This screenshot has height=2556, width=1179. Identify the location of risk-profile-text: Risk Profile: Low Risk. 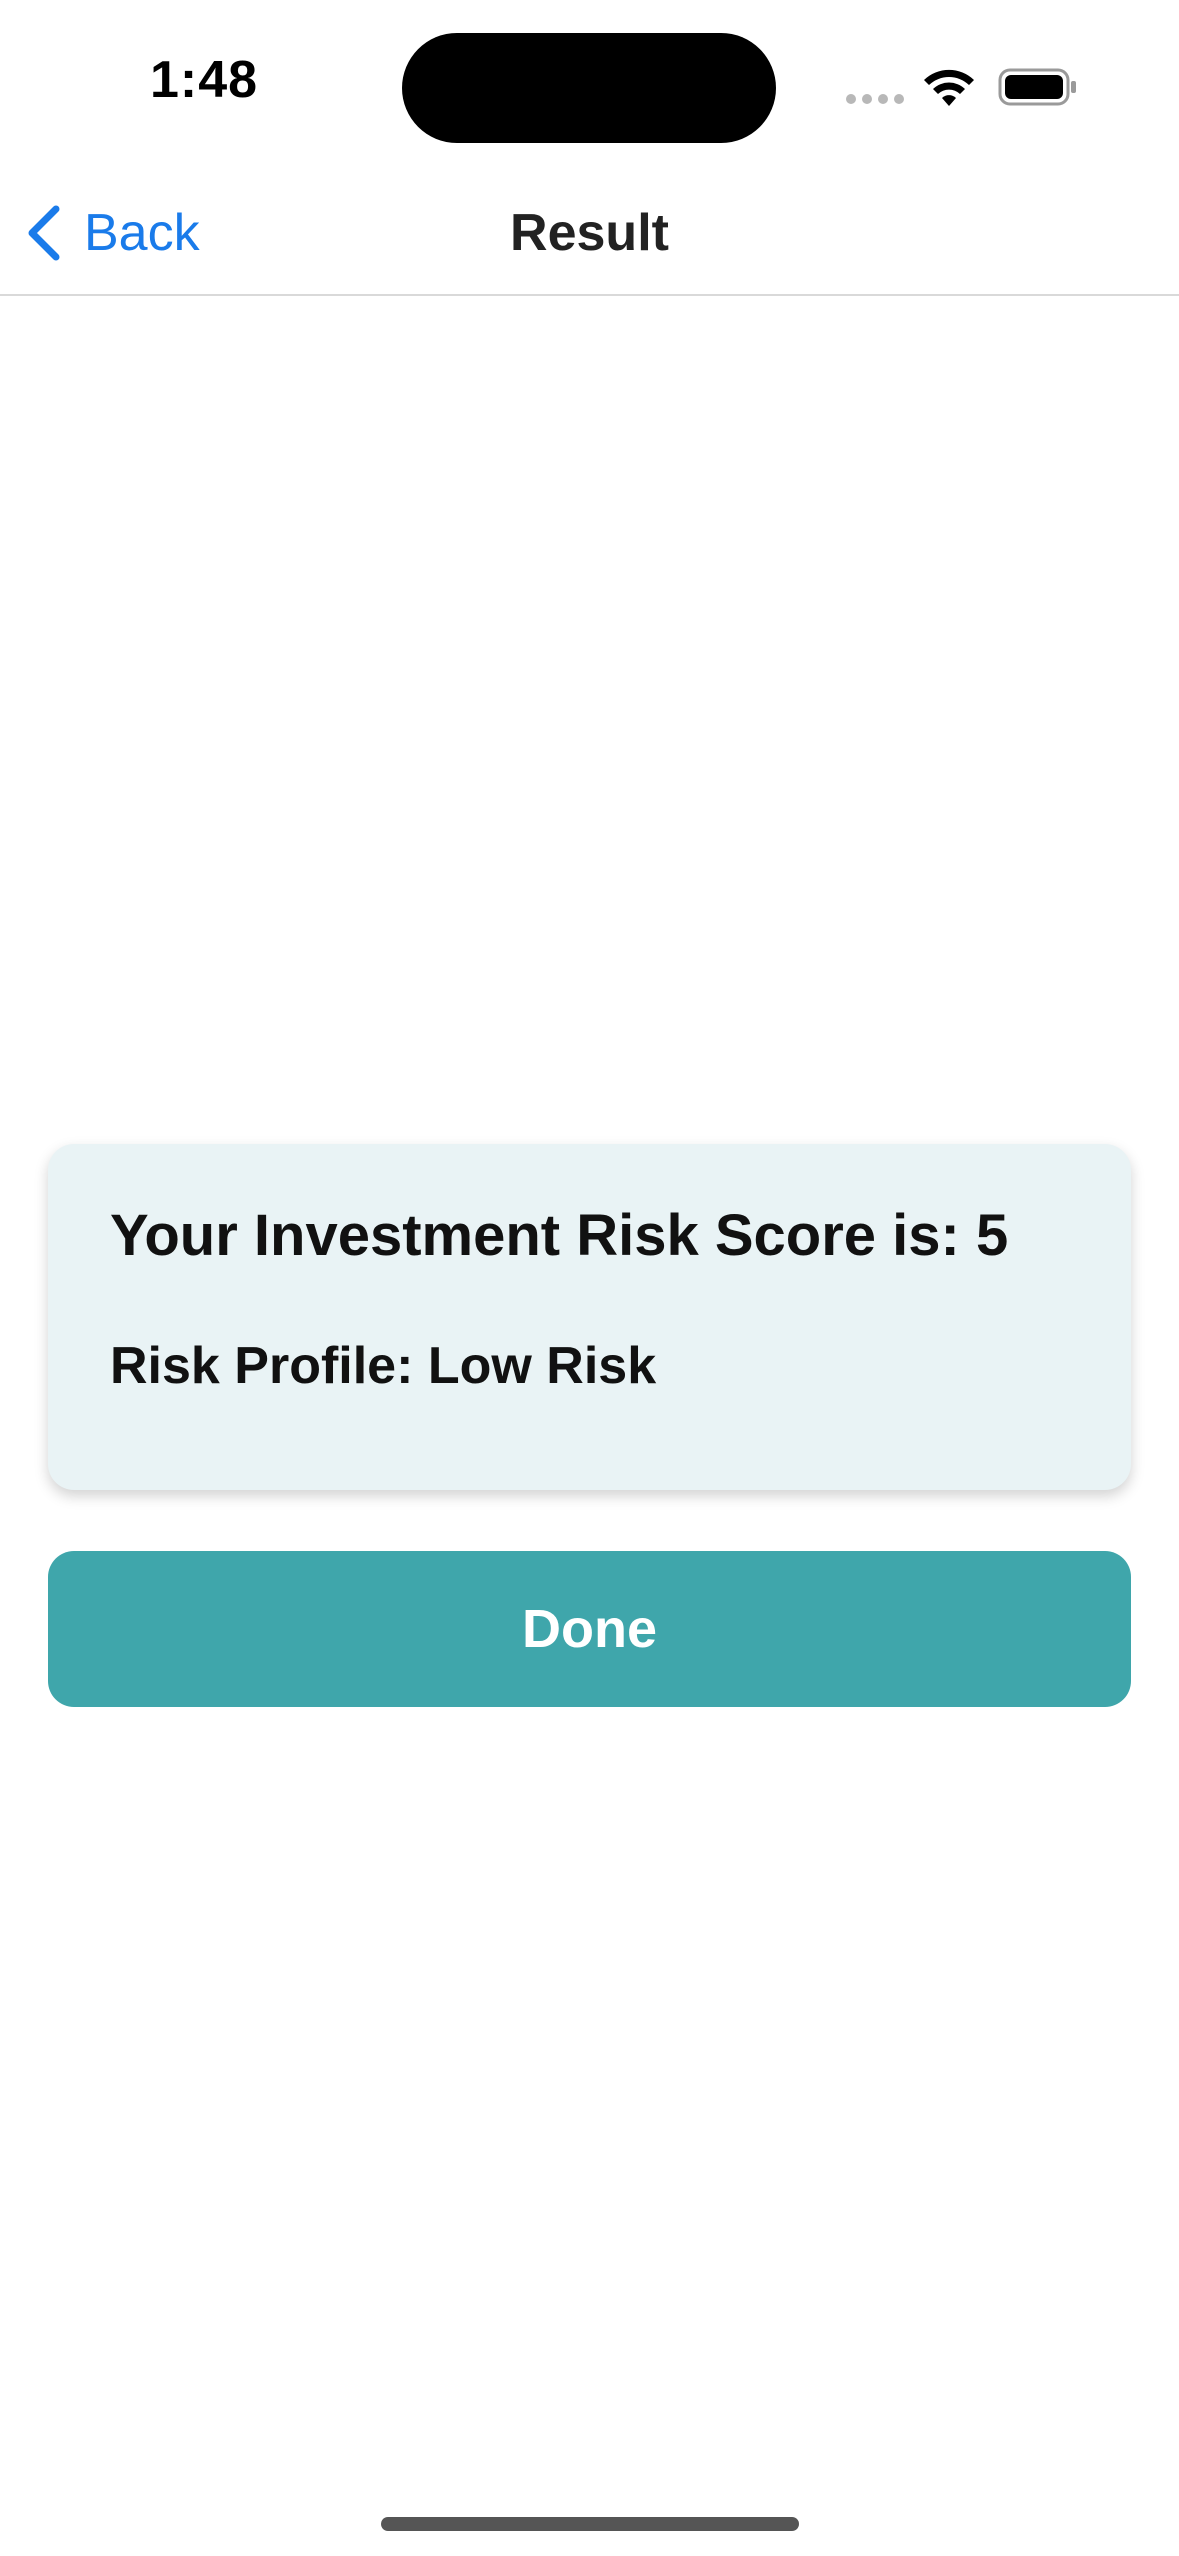
(383, 1366).